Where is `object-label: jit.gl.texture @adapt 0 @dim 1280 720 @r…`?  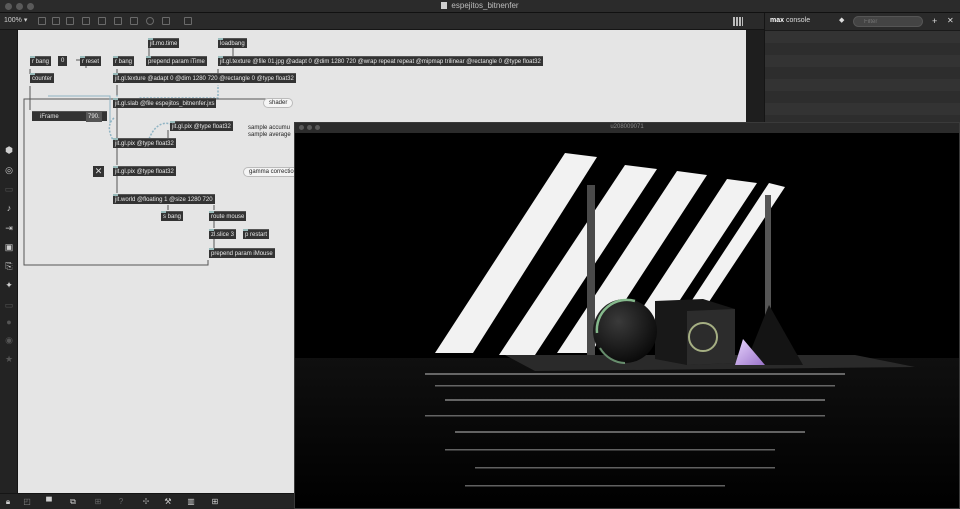
object-label: jit.gl.texture @adapt 0 @dim 1280 720 @r… is located at coordinates (204, 79).